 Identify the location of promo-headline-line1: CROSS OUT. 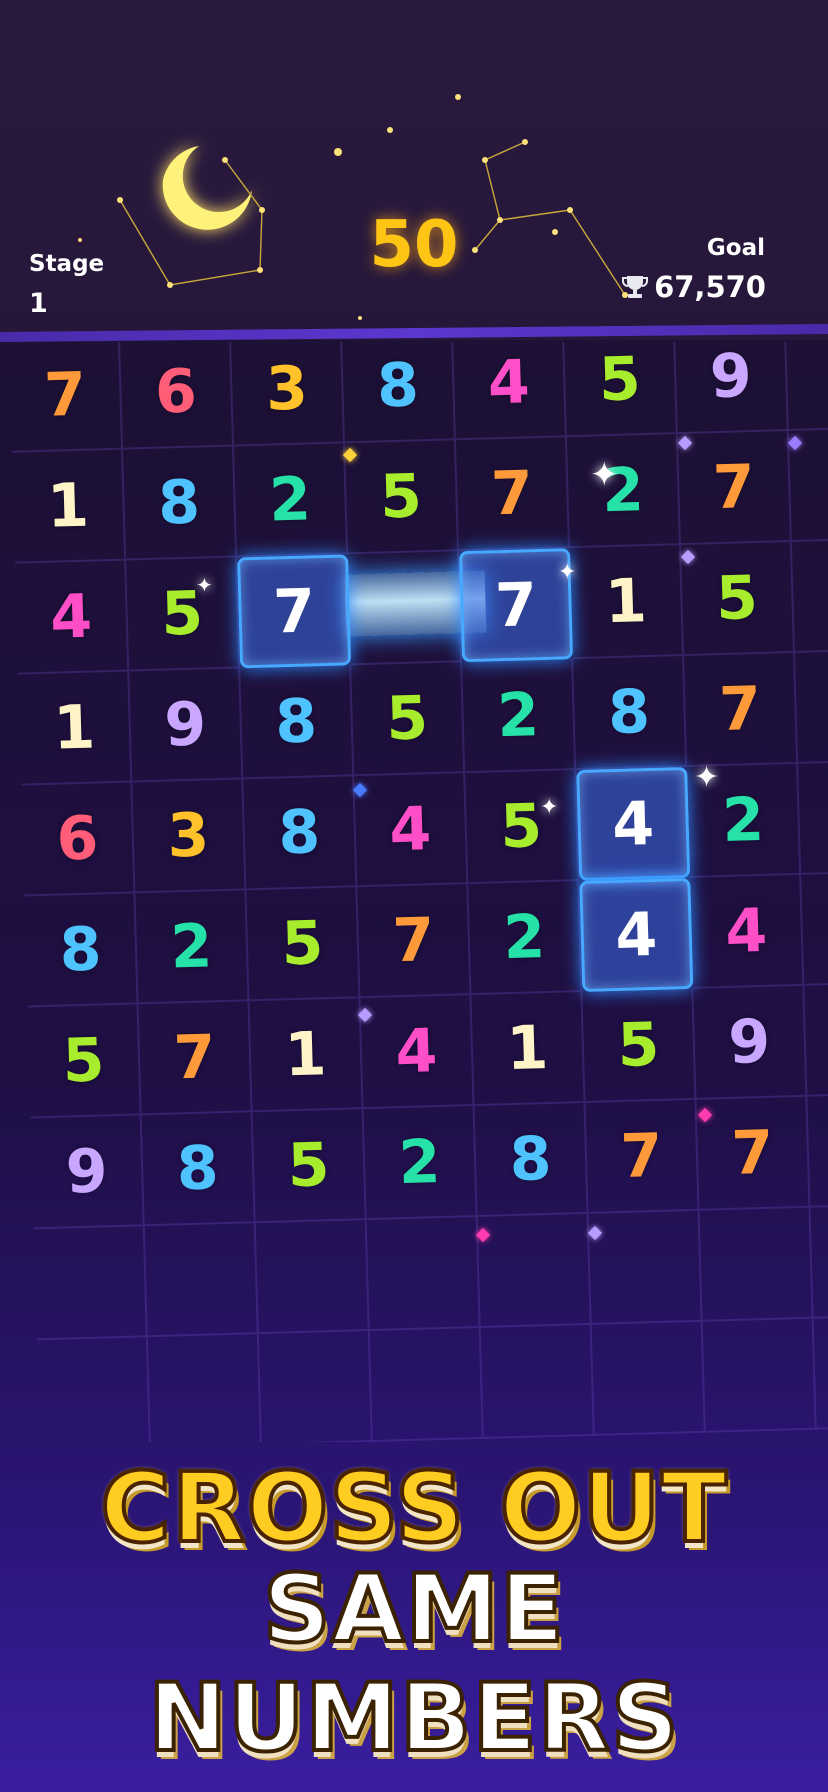
(413, 1508).